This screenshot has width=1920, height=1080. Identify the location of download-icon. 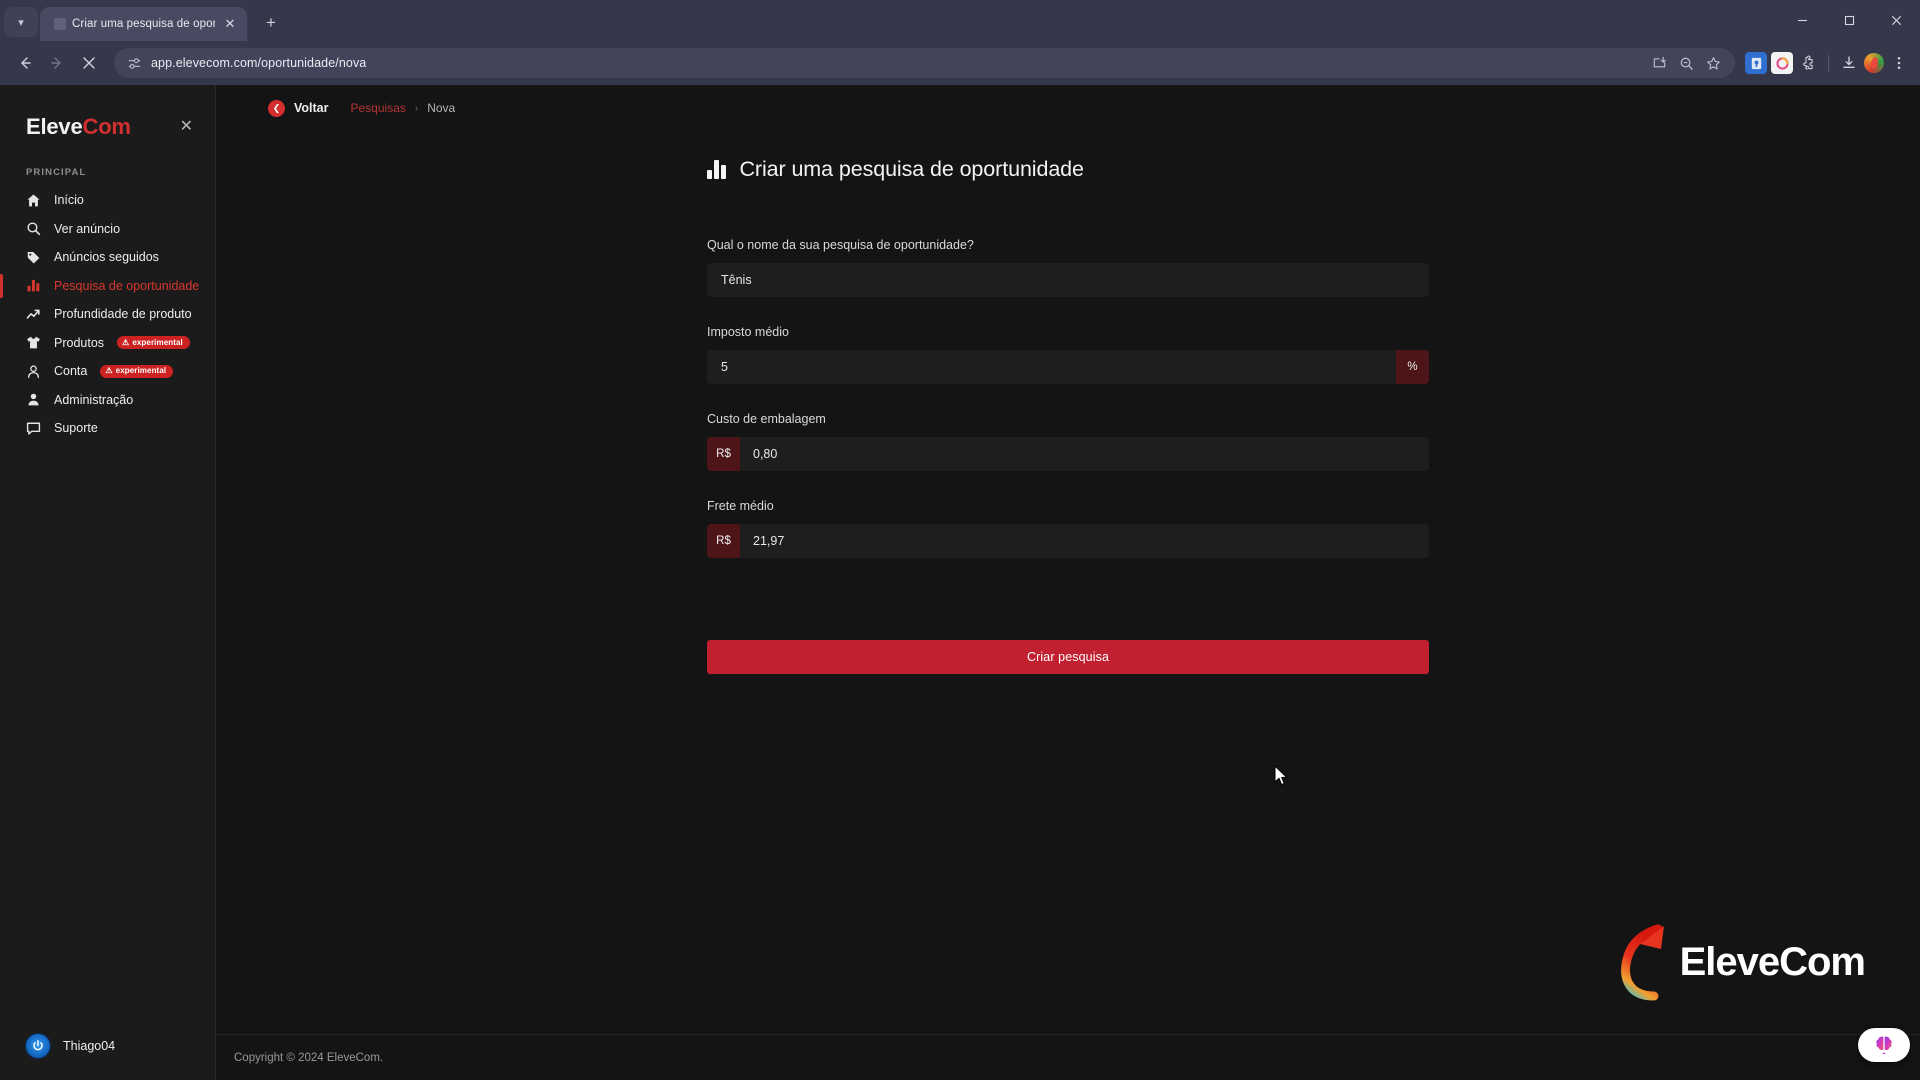
(1849, 63).